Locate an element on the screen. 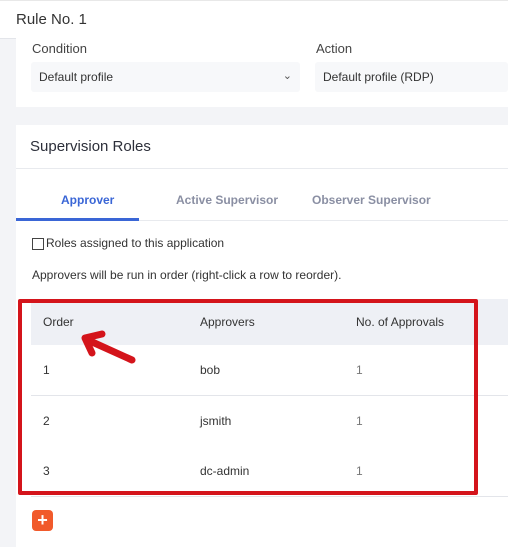 The height and width of the screenshot is (547, 508). condition-value: Default profile is located at coordinates (76, 77).